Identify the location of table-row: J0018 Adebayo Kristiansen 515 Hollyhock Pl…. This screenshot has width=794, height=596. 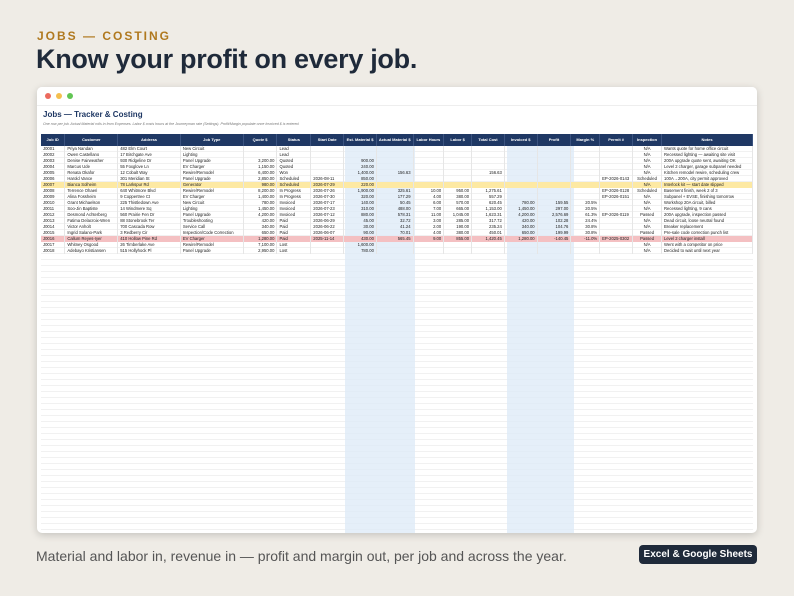
(397, 251).